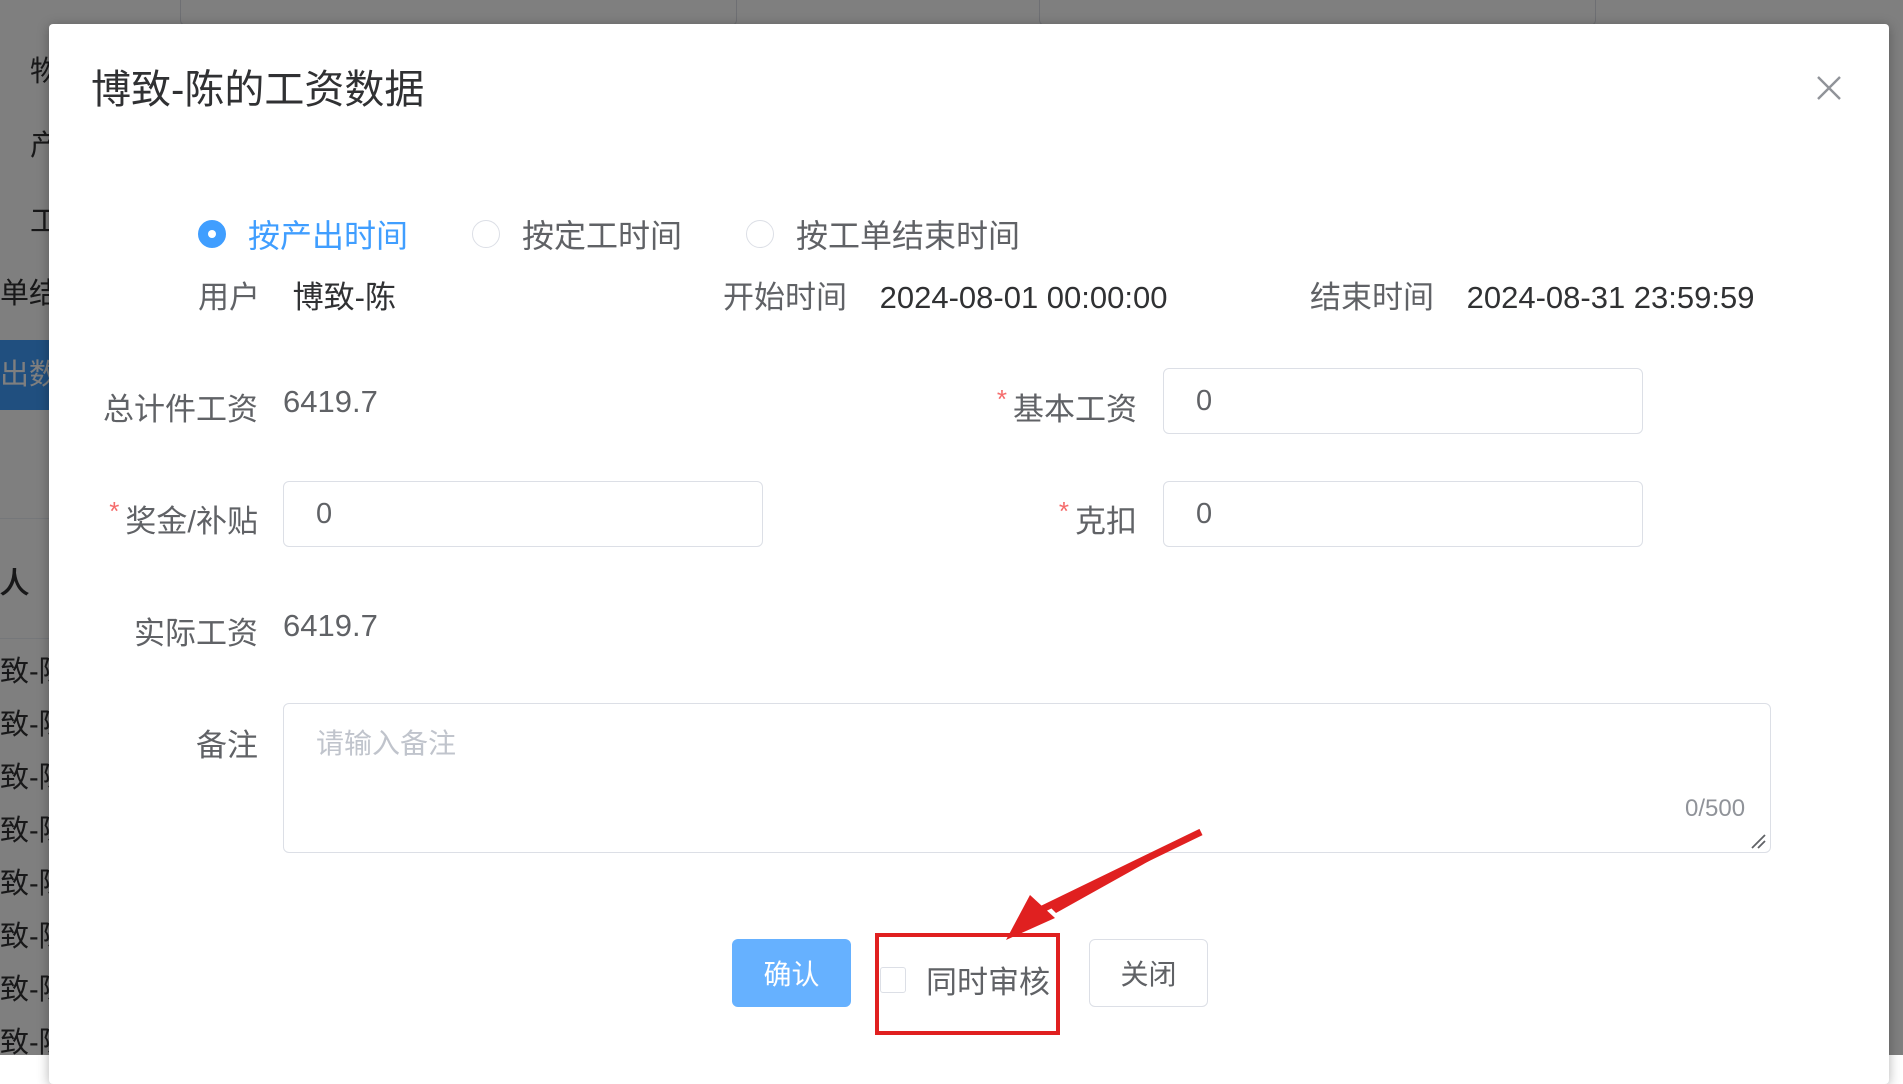 This screenshot has width=1903, height=1084. What do you see at coordinates (258, 90) in the screenshot?
I see `dialog-title: 博致-陈的工资数据` at bounding box center [258, 90].